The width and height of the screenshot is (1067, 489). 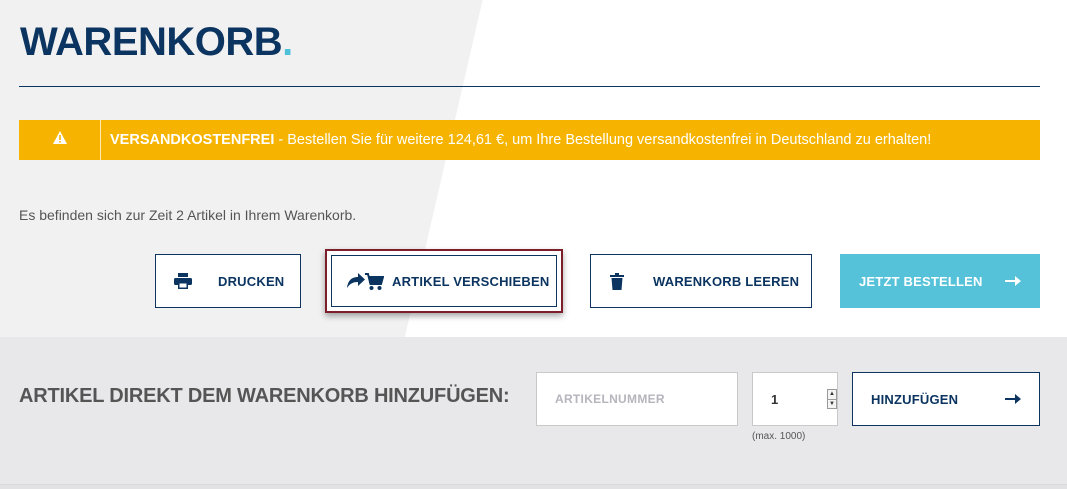 I want to click on quick-add-title: ARTIKEL DIREKT DEM WARENKORB HINZUFÜGEN:, so click(x=264, y=396).